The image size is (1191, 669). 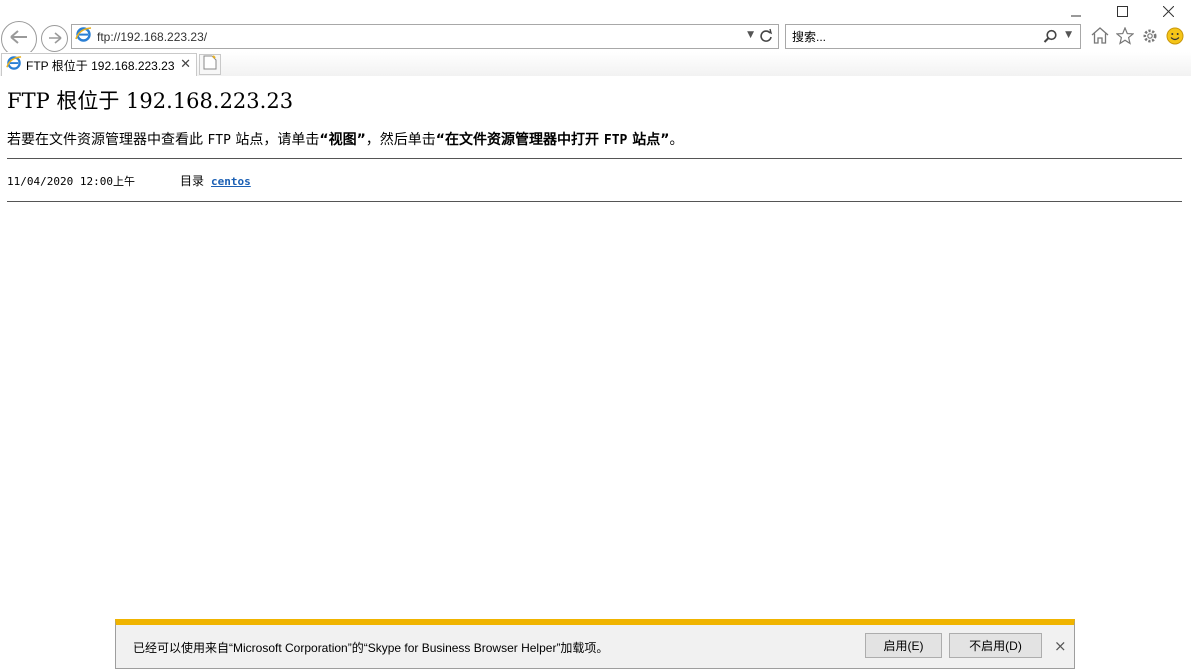 I want to click on instructions-ftp: FTP, so click(x=219, y=140).